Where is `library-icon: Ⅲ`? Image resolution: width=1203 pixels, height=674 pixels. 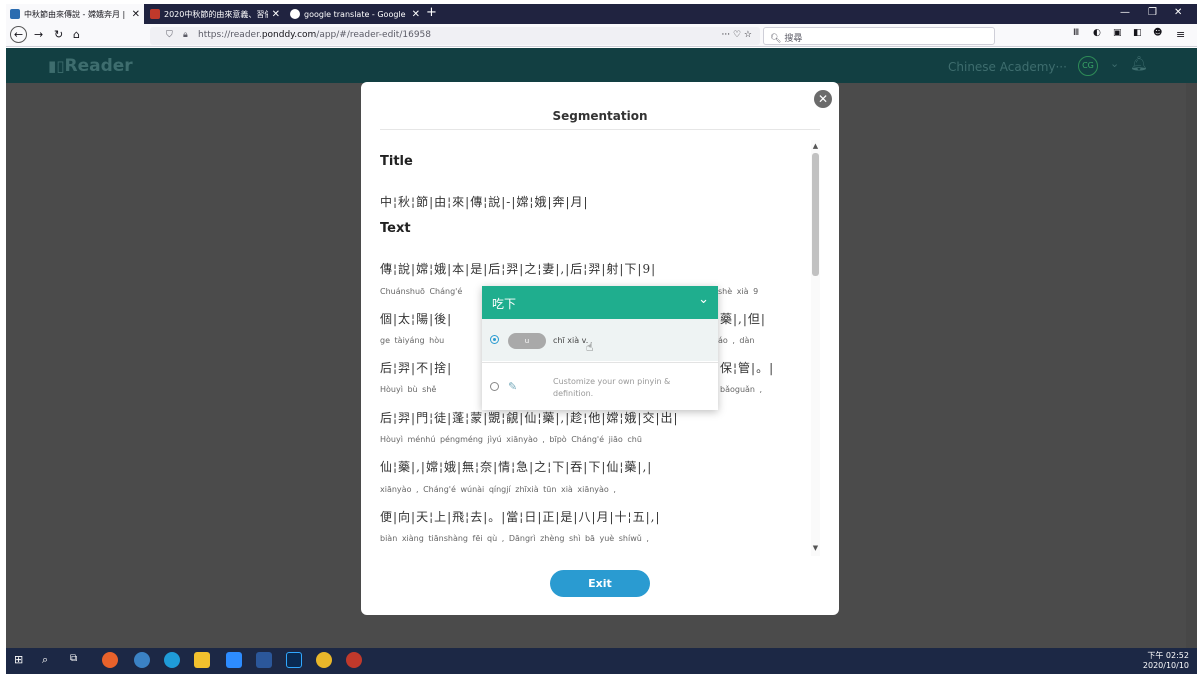
library-icon: Ⅲ is located at coordinates (1076, 33).